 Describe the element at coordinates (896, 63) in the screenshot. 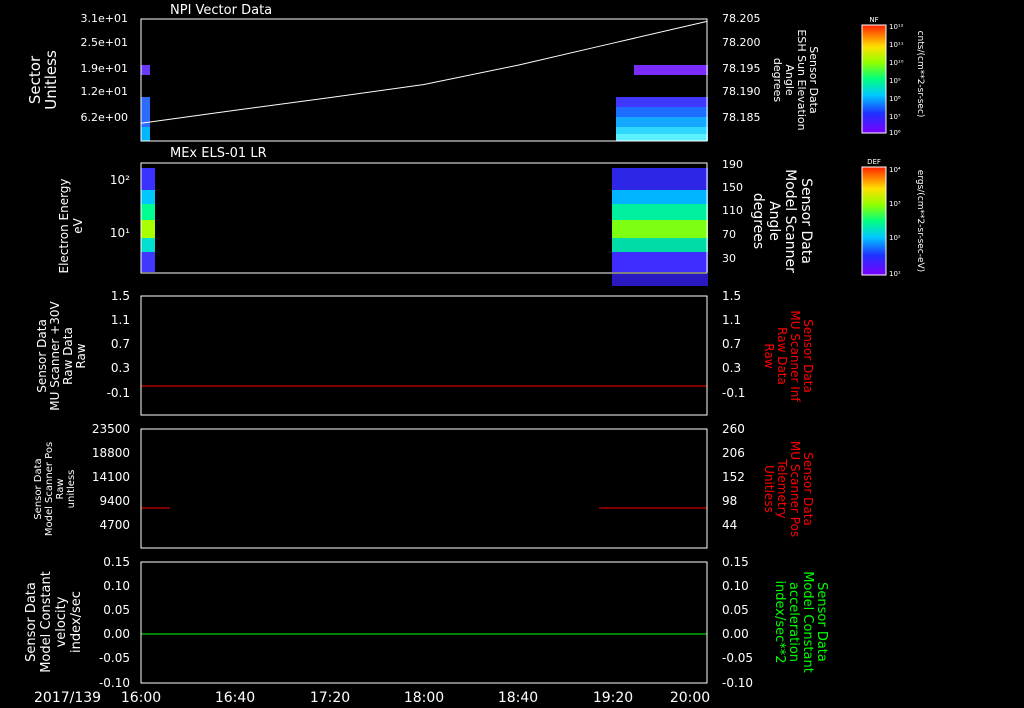

I see `colorbar-nf-tick: 10¹⁰` at that location.